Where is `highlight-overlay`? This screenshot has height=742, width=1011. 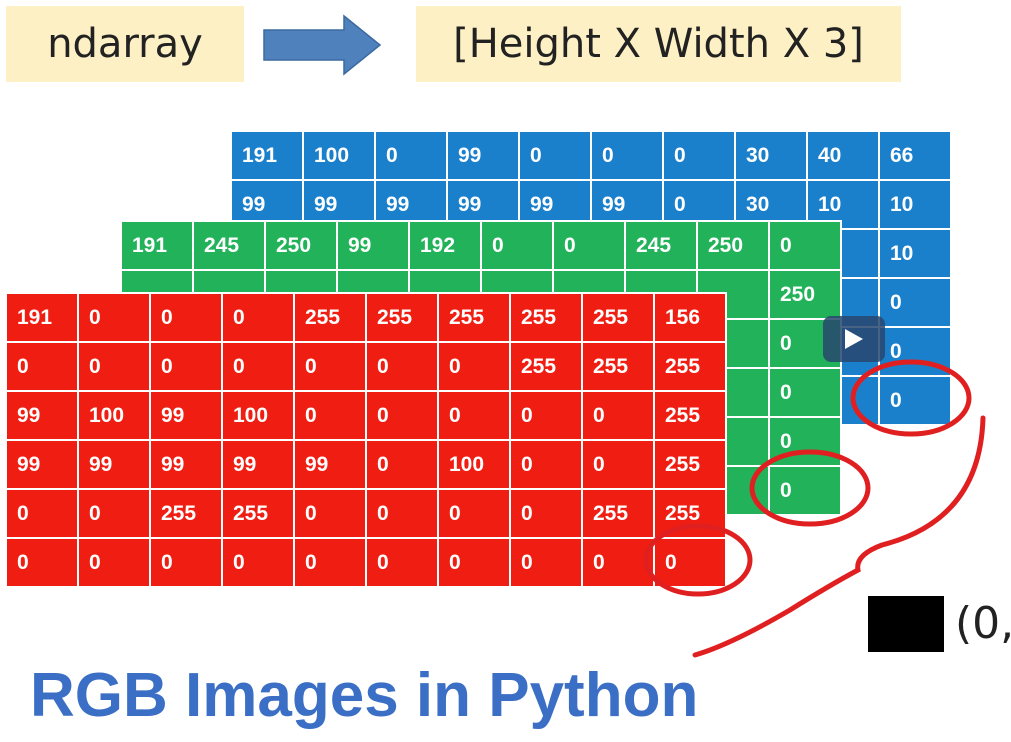
highlight-overlay is located at coordinates (814, 508).